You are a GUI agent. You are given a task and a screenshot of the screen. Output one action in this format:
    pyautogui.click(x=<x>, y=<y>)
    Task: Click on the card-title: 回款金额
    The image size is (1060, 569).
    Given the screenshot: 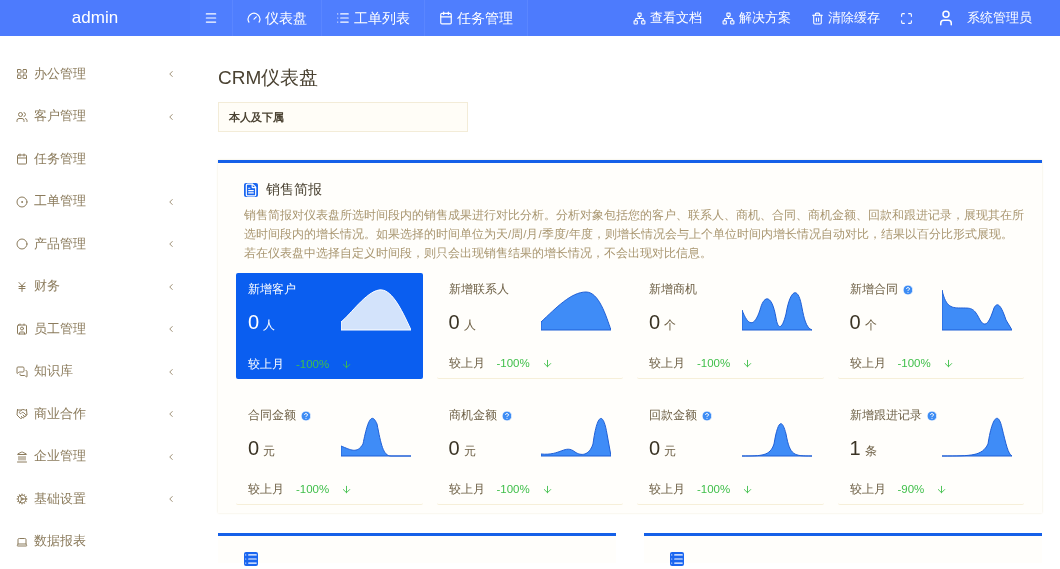 What is the action you would take?
    pyautogui.click(x=673, y=415)
    